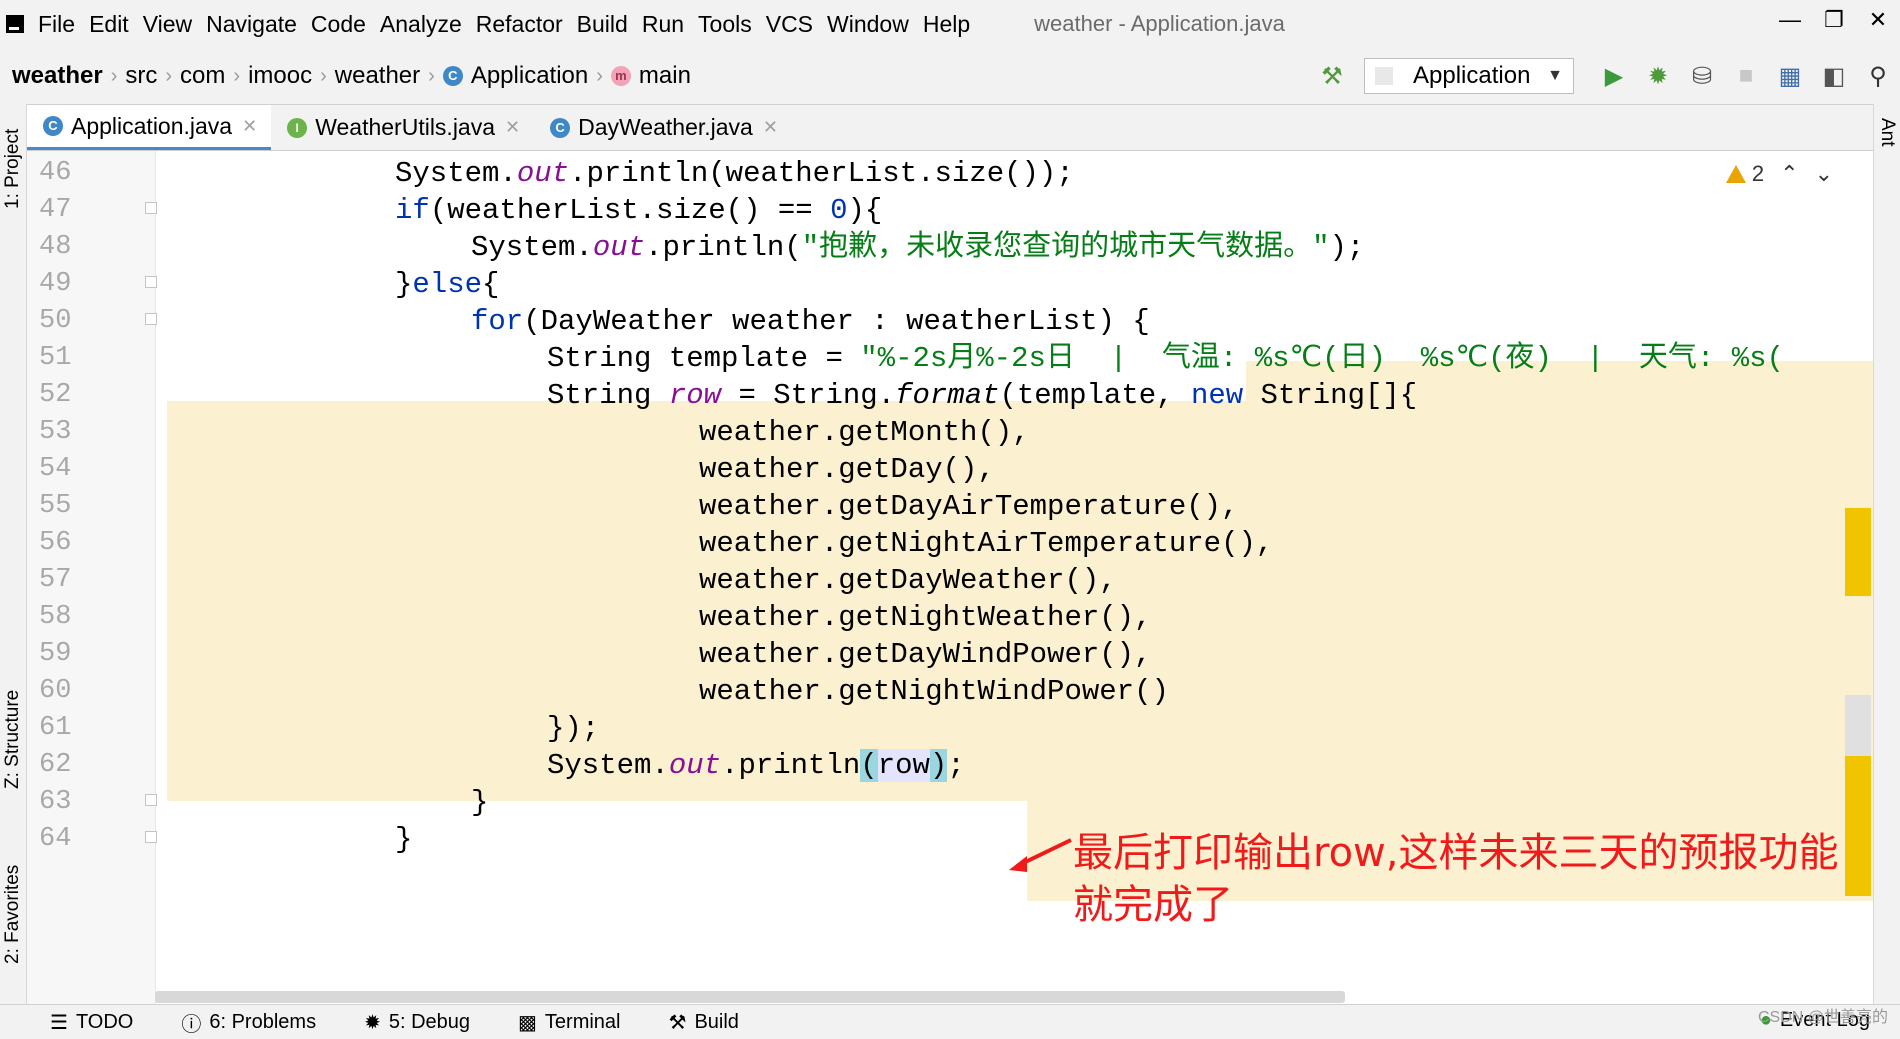 This screenshot has height=1039, width=1900. Describe the element at coordinates (141, 76) in the screenshot. I see `breadcrumb-src: src` at that location.